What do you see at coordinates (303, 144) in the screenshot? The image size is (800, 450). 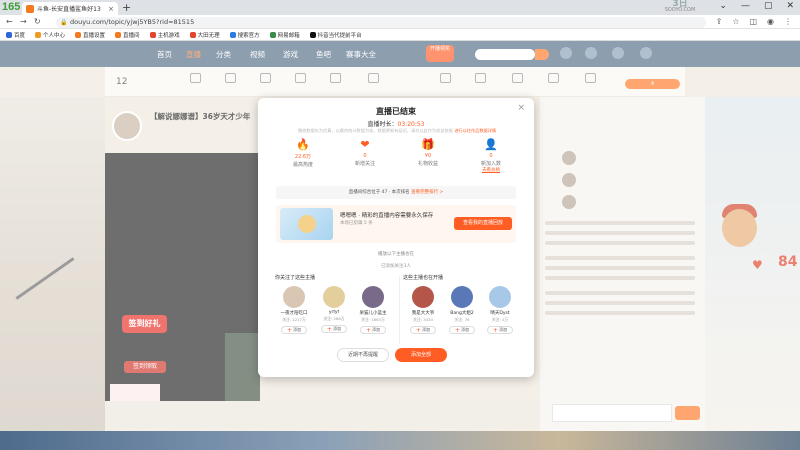 I see `fire-icon: 🔥` at bounding box center [303, 144].